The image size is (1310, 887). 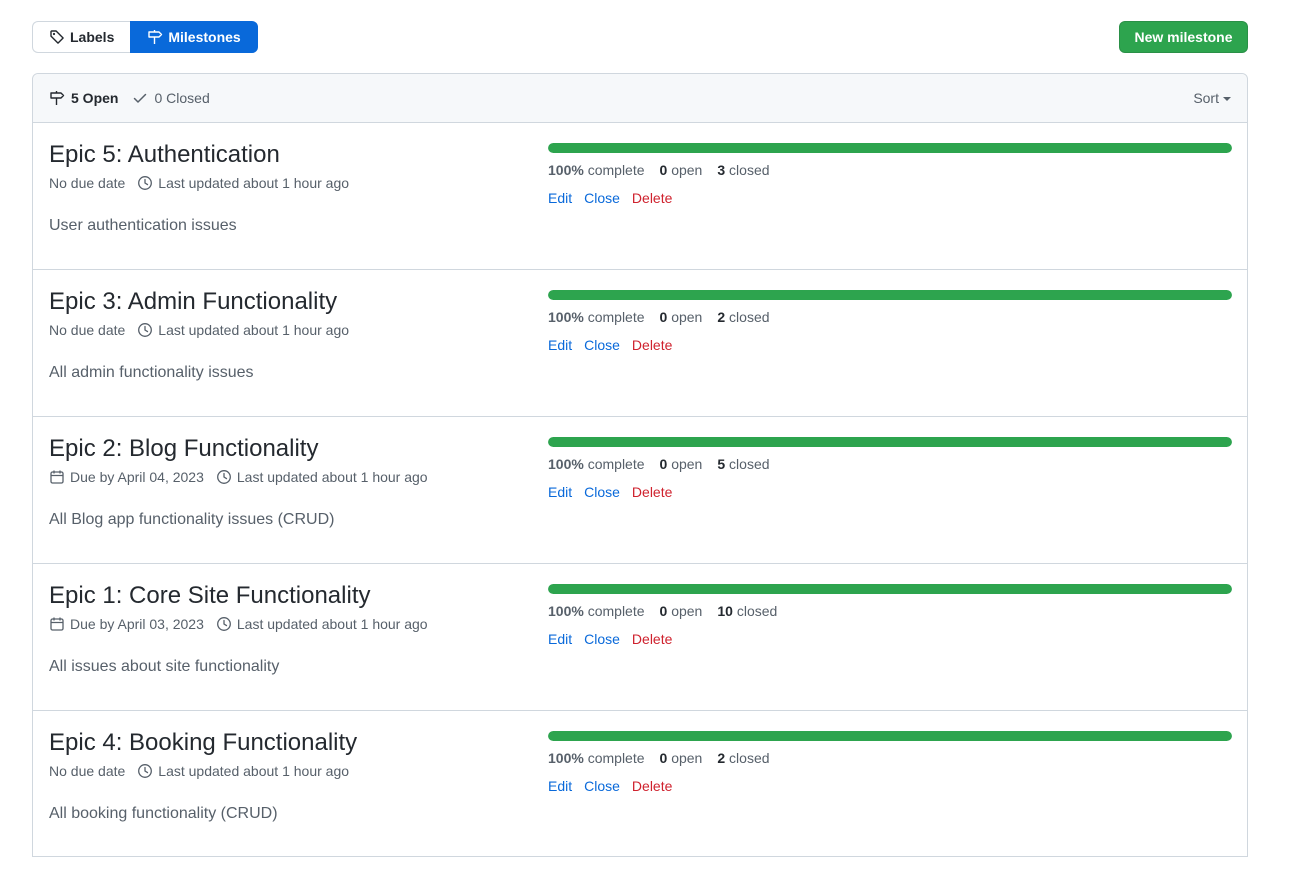 I want to click on milestone-title: Epic 5: Authentication, so click(x=164, y=155).